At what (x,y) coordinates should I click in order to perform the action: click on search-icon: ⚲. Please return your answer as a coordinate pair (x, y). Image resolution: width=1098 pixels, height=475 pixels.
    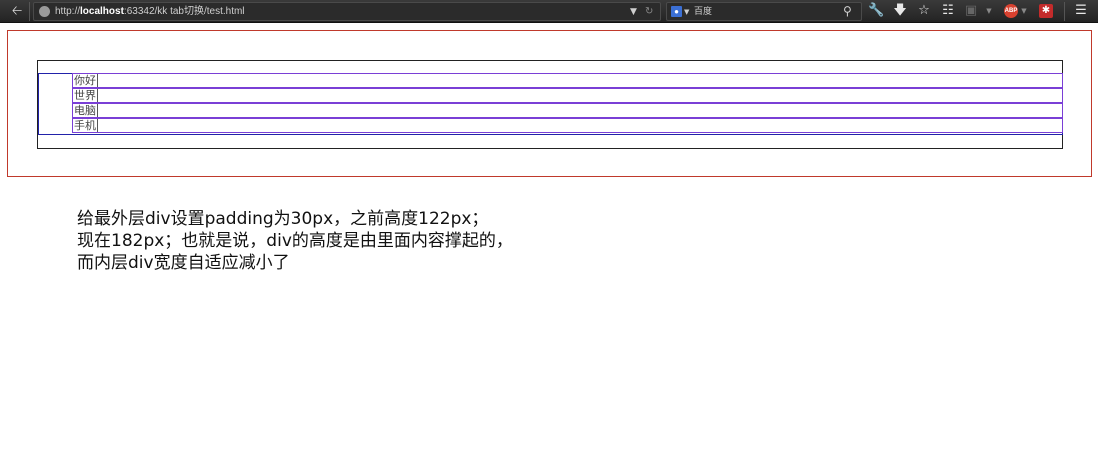
    Looking at the image, I should click on (847, 11).